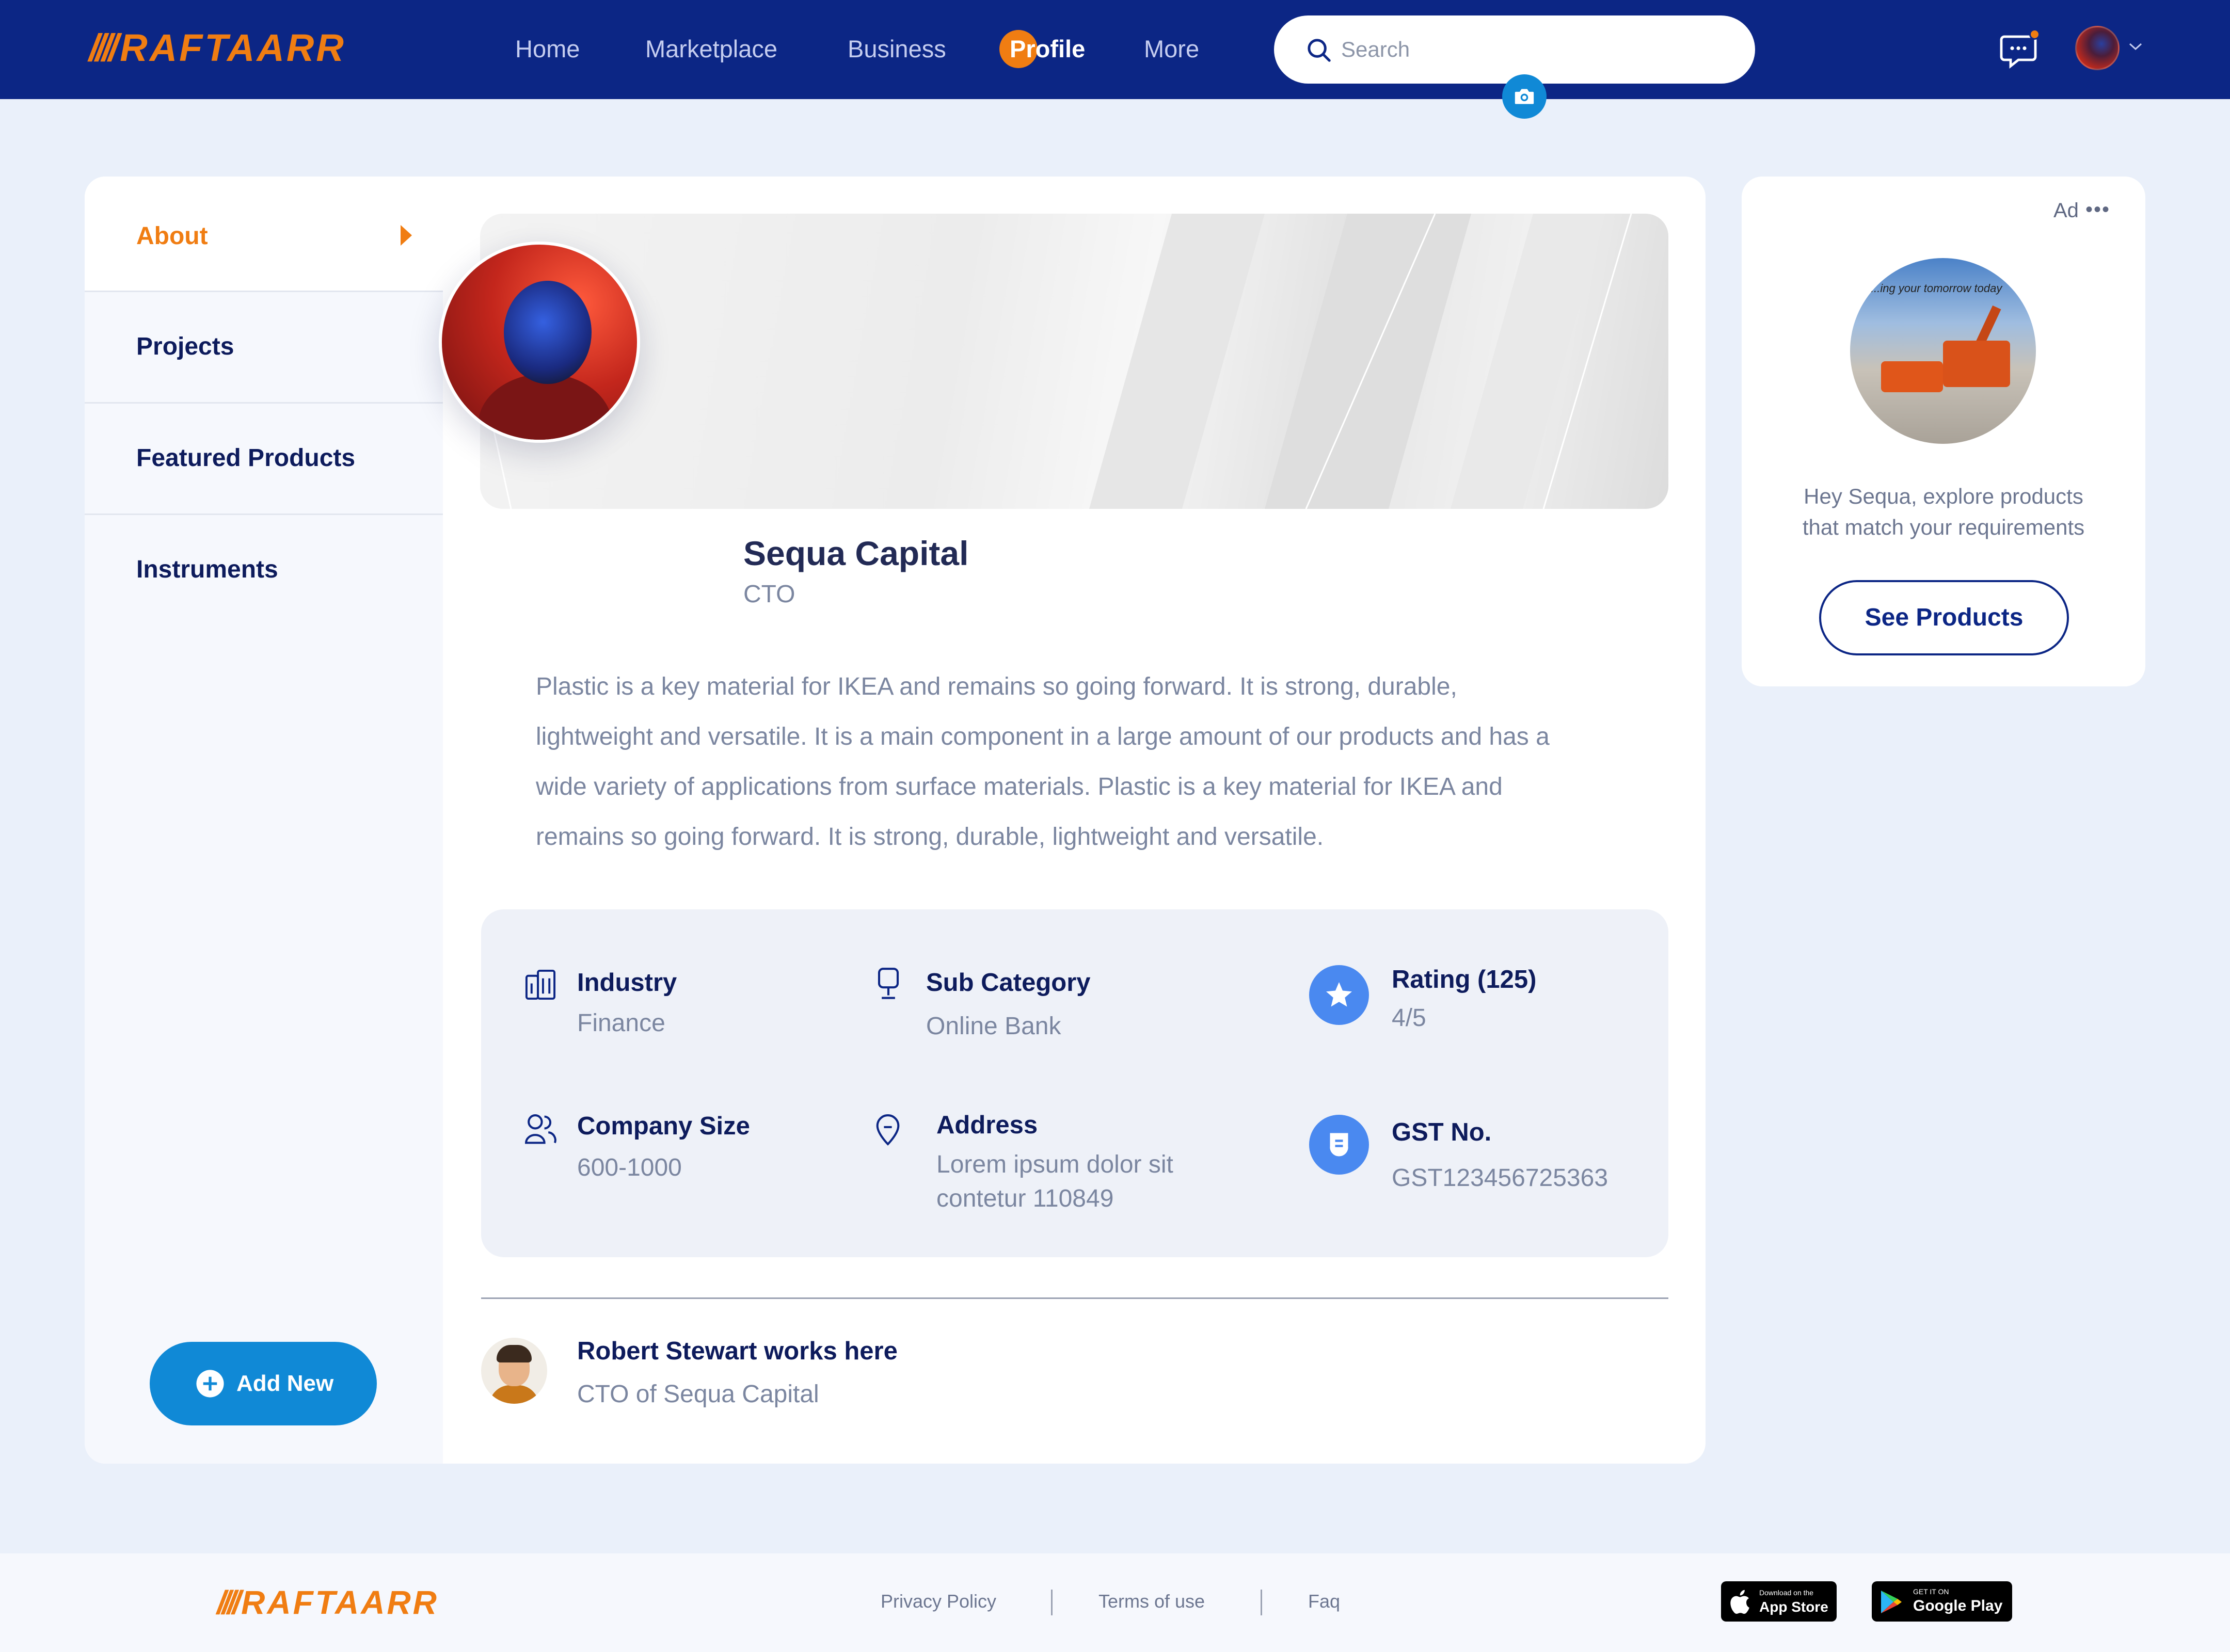 The image size is (2230, 1652). I want to click on sidebar-item-projects: Projects, so click(264, 348).